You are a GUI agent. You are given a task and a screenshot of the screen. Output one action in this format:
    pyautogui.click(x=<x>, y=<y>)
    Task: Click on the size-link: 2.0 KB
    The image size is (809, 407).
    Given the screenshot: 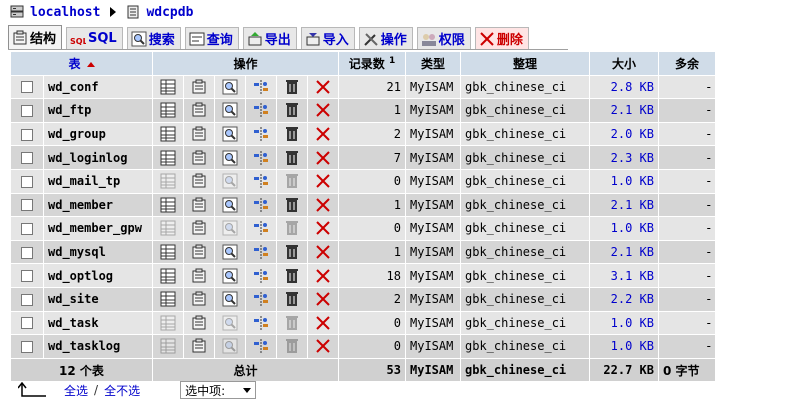 What is the action you would take?
    pyautogui.click(x=624, y=134)
    